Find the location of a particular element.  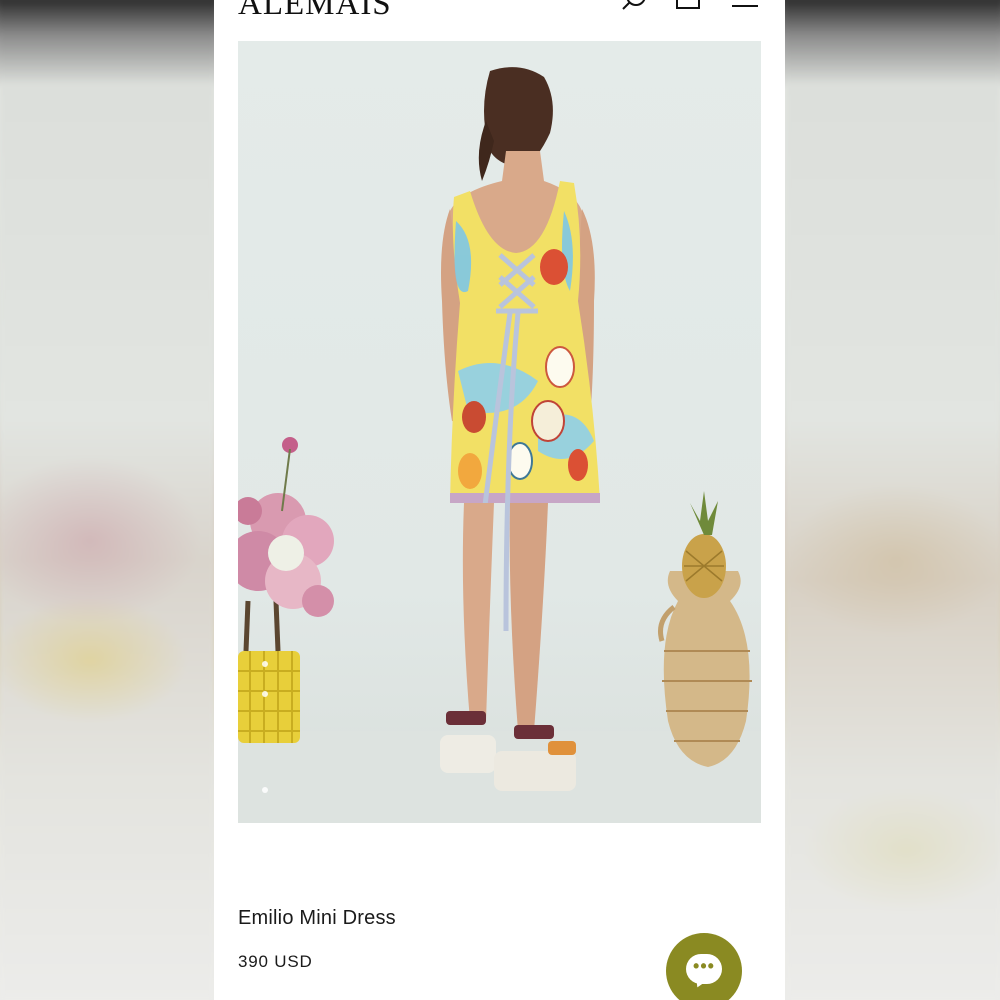

chat-button: ••• is located at coordinates (704, 966).